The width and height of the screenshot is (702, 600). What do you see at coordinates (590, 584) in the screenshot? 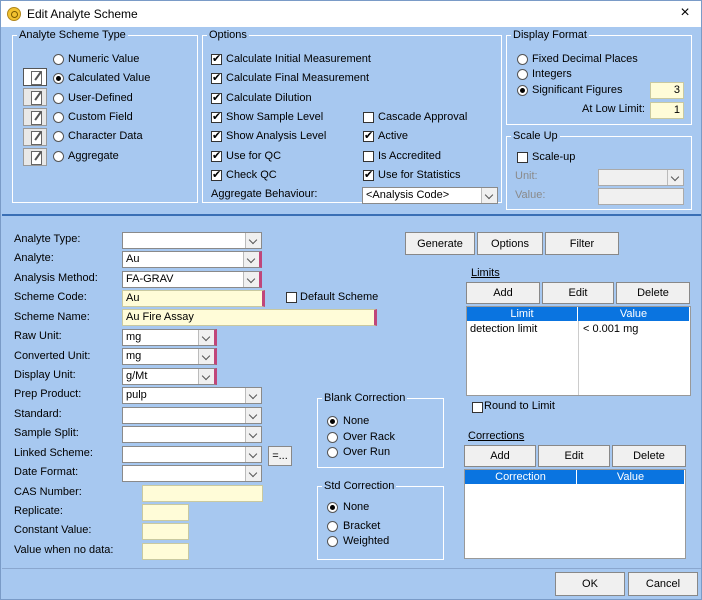
I see `ok-button: OK` at bounding box center [590, 584].